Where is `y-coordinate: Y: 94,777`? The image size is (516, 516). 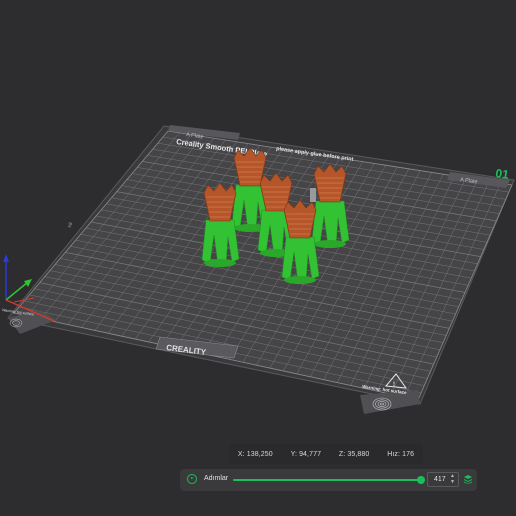 y-coordinate: Y: 94,777 is located at coordinates (306, 454).